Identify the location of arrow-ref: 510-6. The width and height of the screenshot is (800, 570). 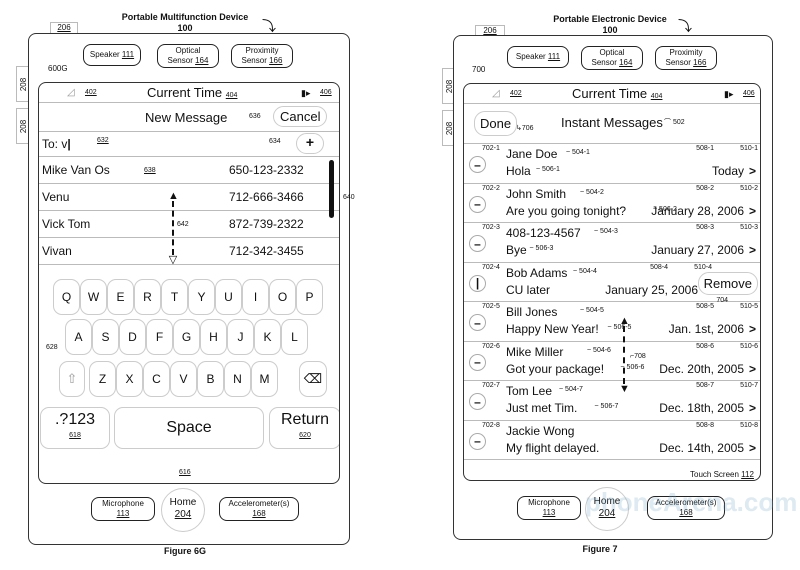
(749, 346).